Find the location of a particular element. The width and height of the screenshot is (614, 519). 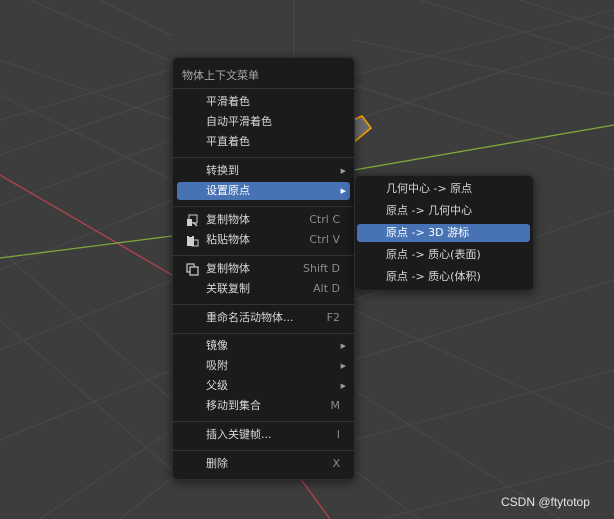

submenu-item-origin-to-3d-cursor: 原点 -> 3D 游标 is located at coordinates (443, 233).